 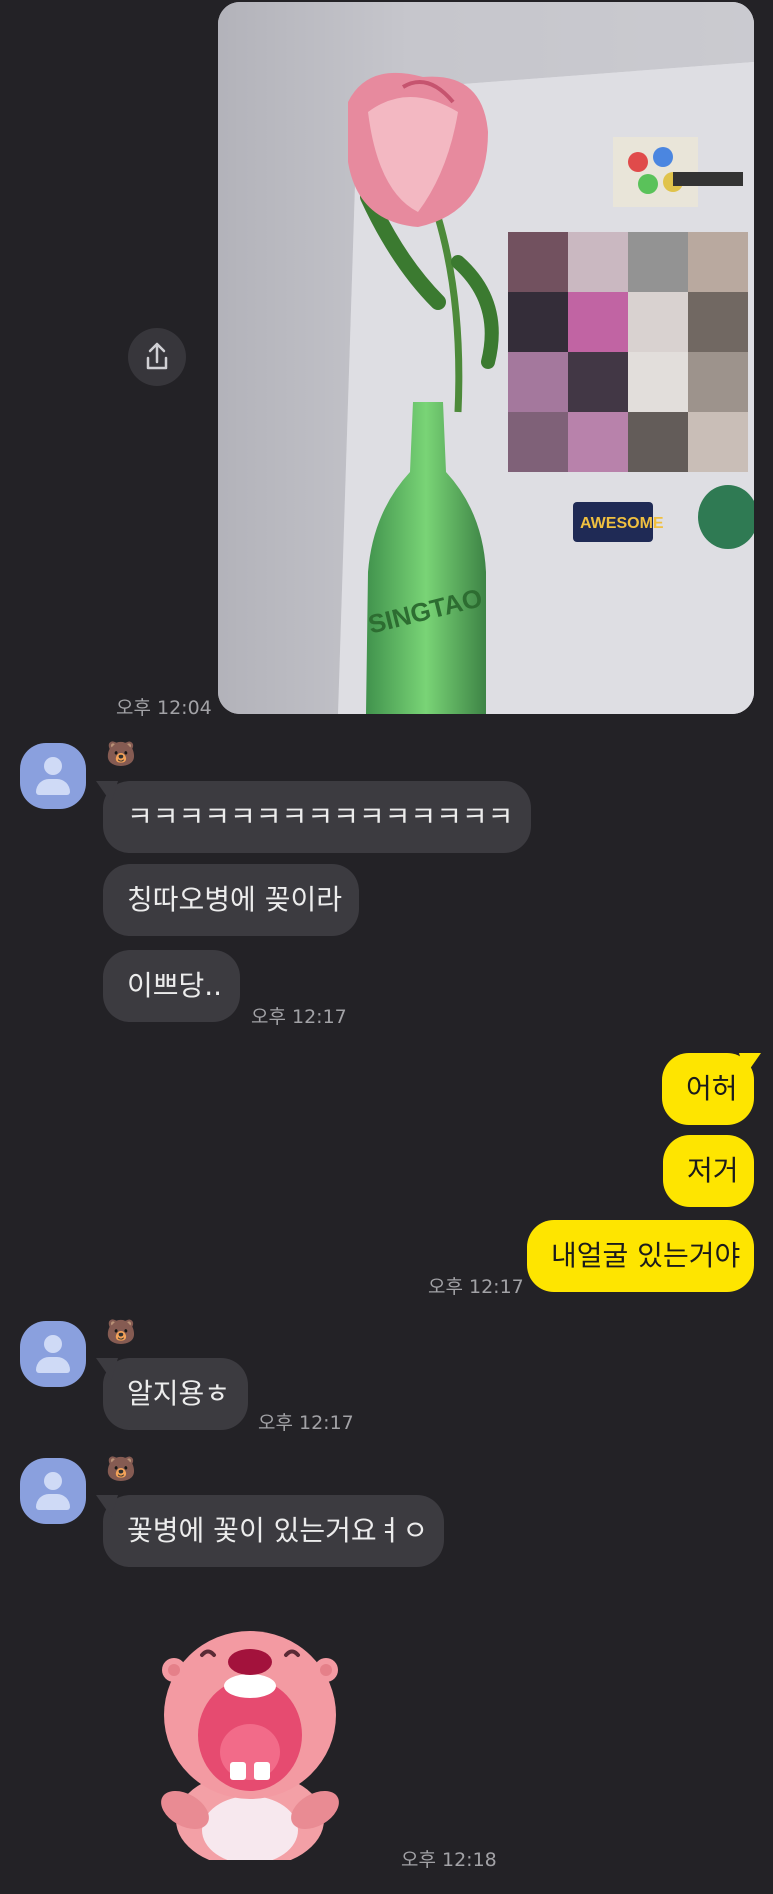 What do you see at coordinates (449, 1860) in the screenshot?
I see `timestamp: 오후 12:18` at bounding box center [449, 1860].